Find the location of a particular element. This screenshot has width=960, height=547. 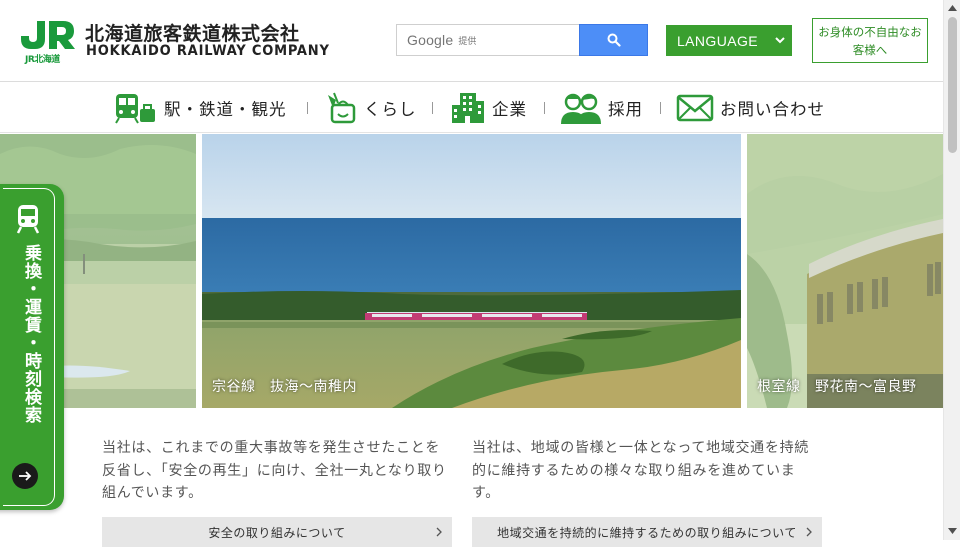

scroll-down-arrow-icon is located at coordinates (952, 531).